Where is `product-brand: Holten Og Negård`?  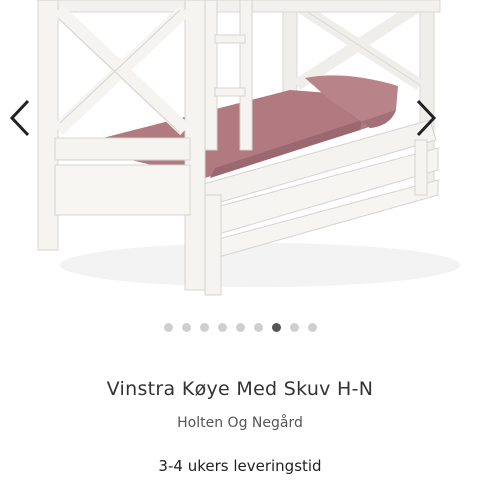
product-brand: Holten Og Negård is located at coordinates (240, 423).